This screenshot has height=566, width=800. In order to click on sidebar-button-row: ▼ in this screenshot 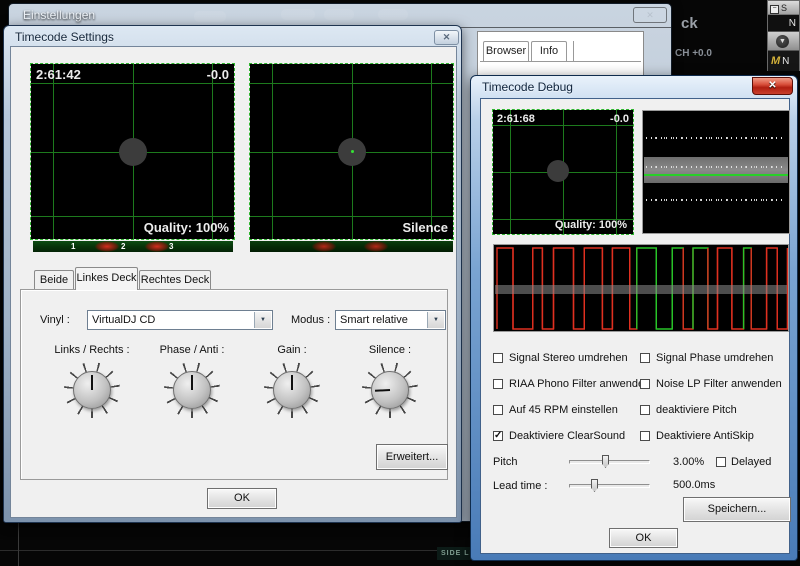, I will do `click(783, 41)`.